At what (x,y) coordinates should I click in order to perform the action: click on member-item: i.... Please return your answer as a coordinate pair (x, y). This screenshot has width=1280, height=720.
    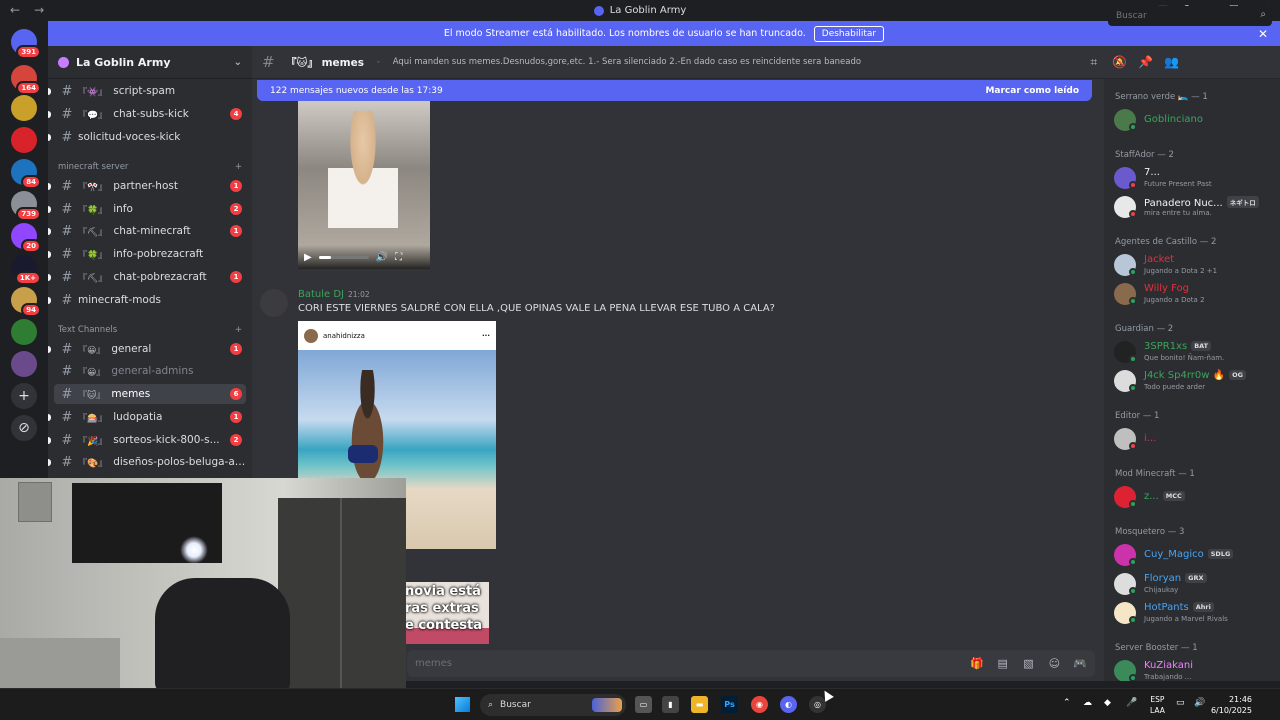
    Looking at the image, I should click on (1195, 439).